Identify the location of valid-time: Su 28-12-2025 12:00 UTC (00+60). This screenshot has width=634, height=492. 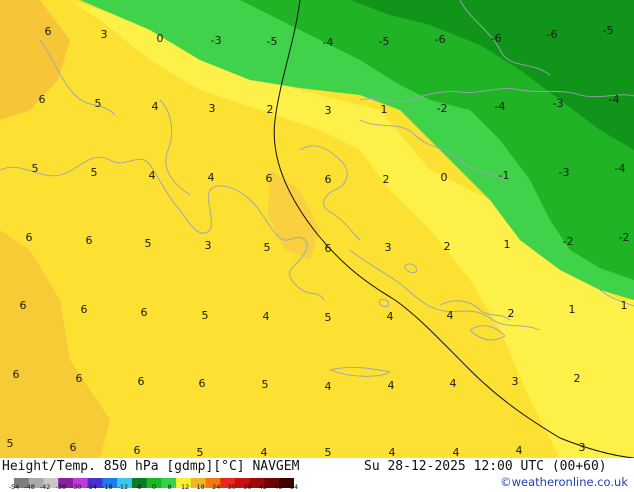
(485, 466).